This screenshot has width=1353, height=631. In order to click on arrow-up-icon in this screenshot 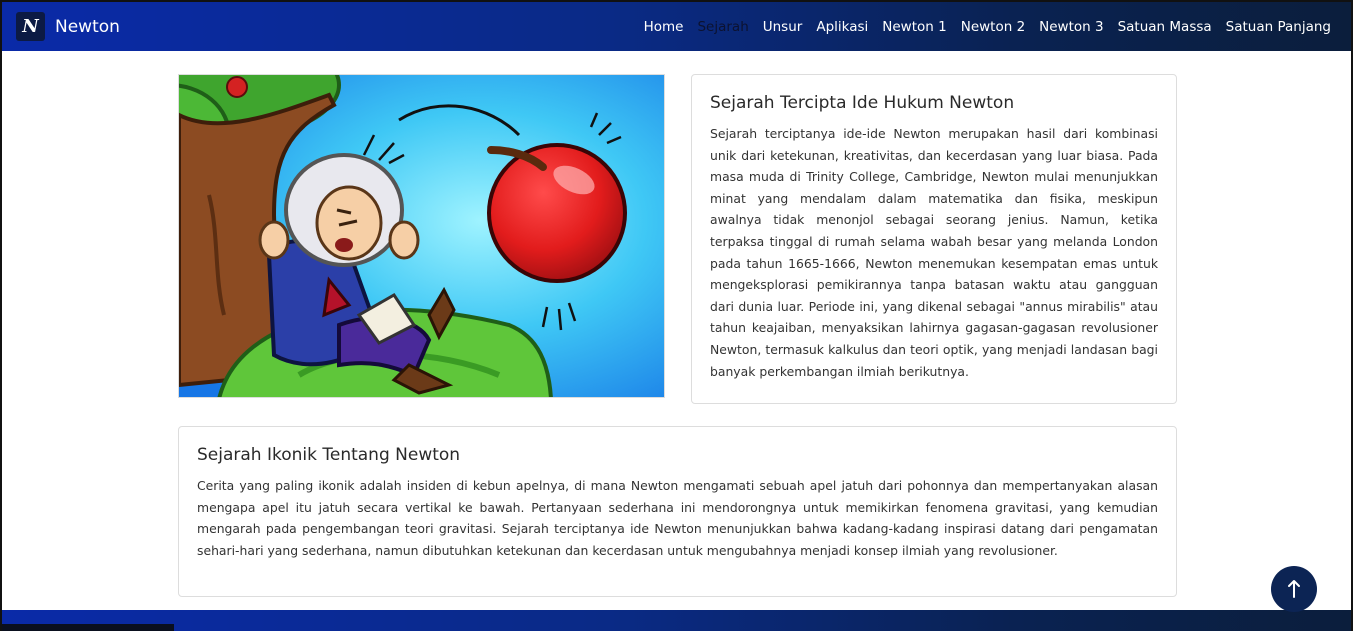, I will do `click(1294, 589)`.